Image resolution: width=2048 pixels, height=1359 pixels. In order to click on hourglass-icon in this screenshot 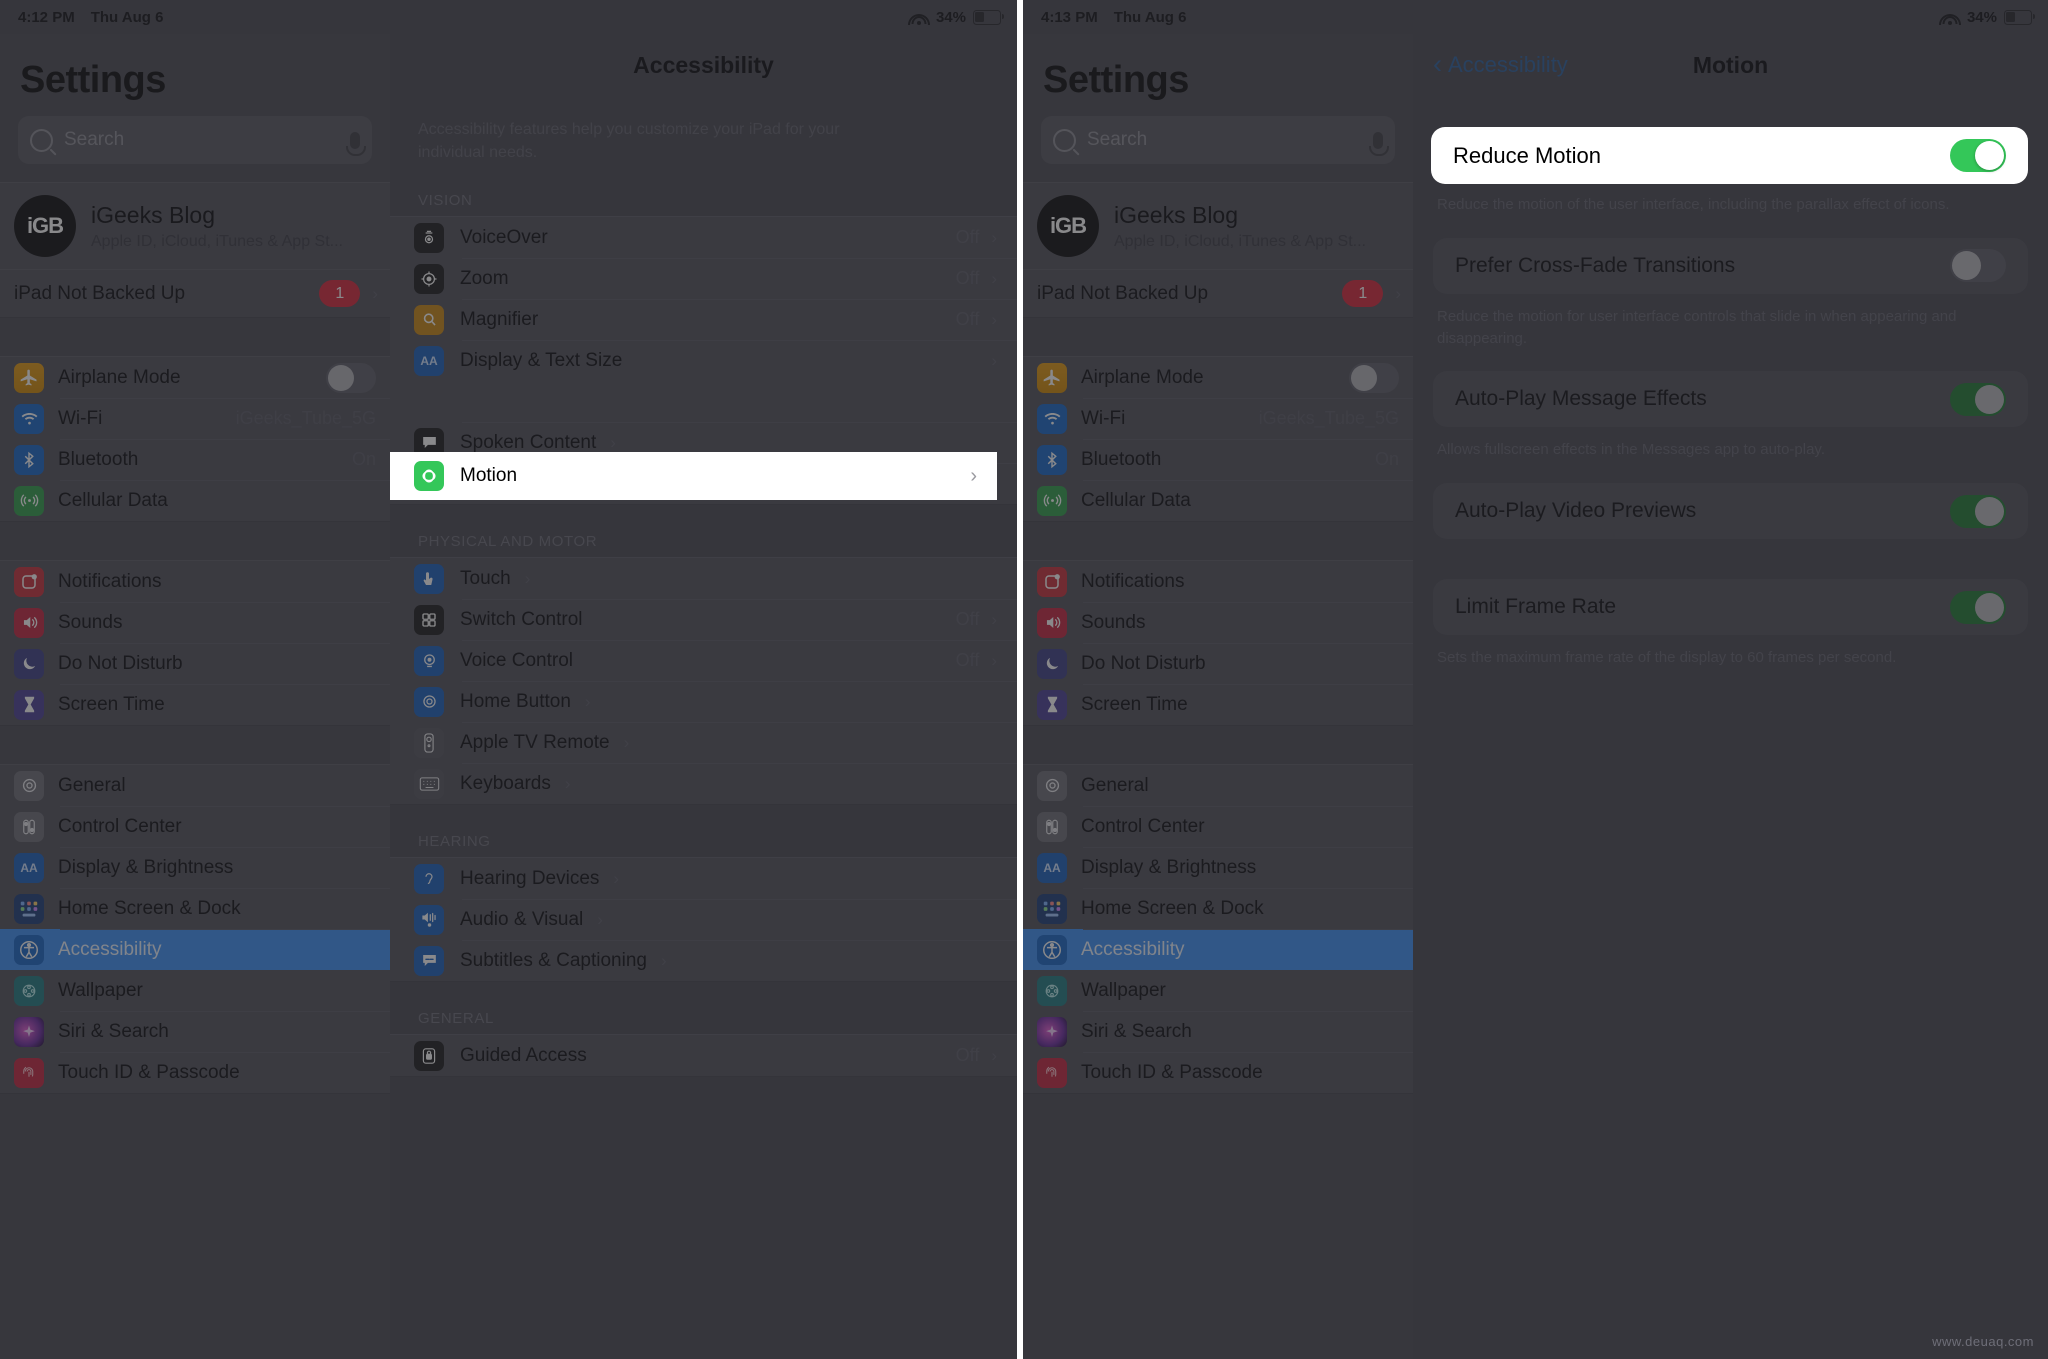, I will do `click(29, 704)`.